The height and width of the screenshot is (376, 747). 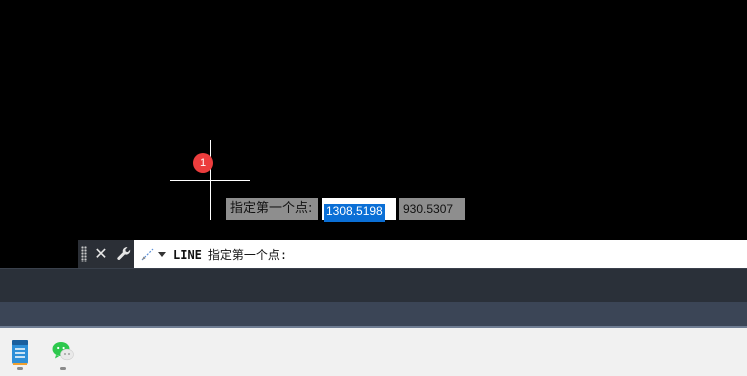 I want to click on dynamic-input-x-field: 1308.5198, so click(x=359, y=210).